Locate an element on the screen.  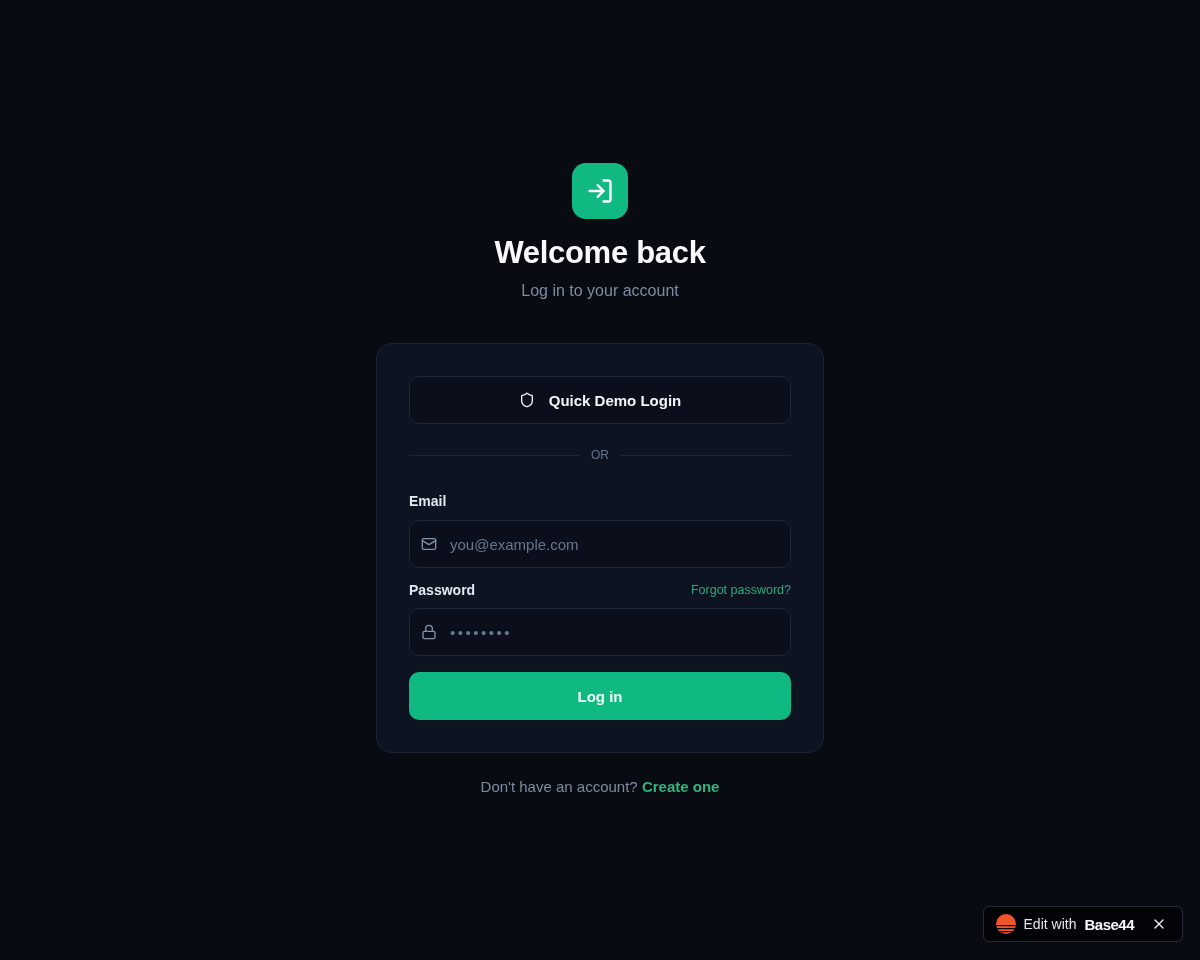
forgot-password-link: Forgot password? is located at coordinates (740, 590).